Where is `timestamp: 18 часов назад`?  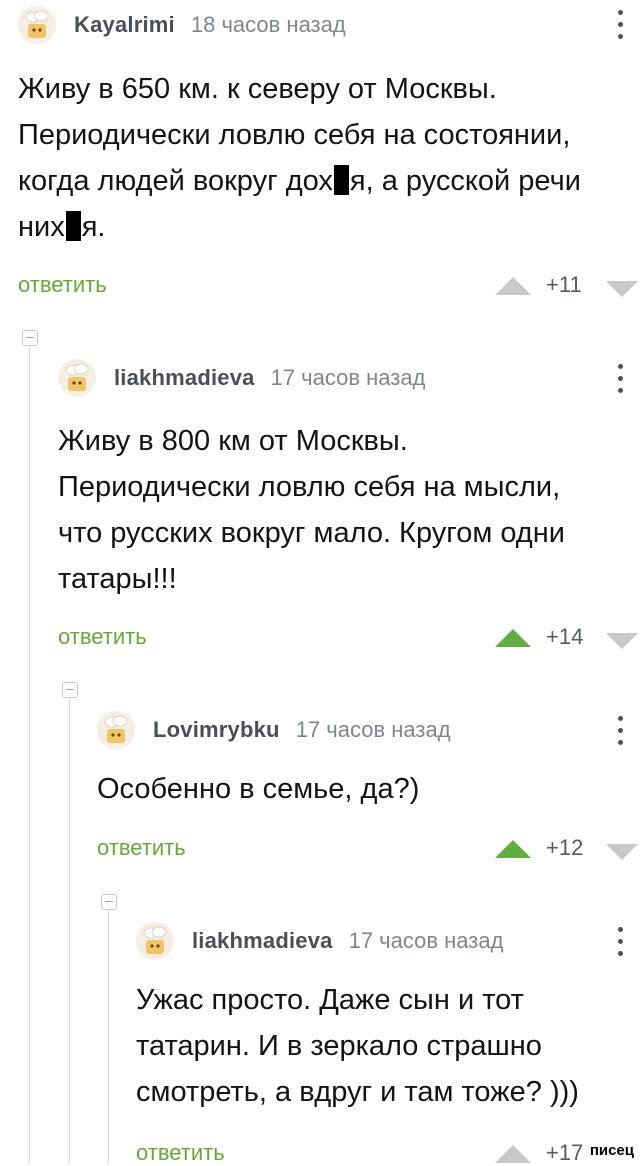
timestamp: 18 часов назад is located at coordinates (268, 24).